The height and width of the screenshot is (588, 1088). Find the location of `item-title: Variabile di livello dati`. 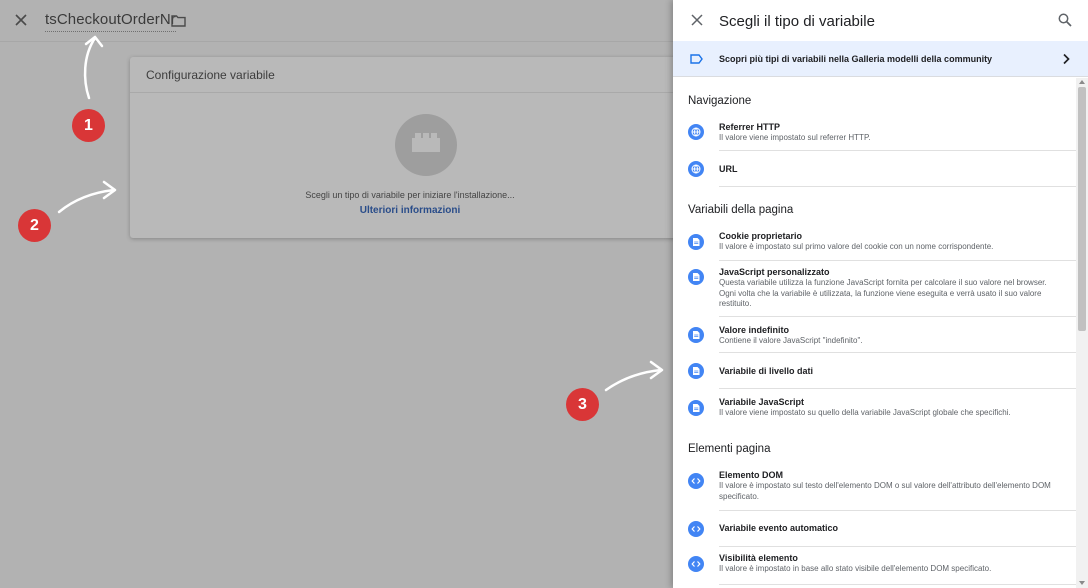

item-title: Variabile di livello dati is located at coordinates (766, 371).